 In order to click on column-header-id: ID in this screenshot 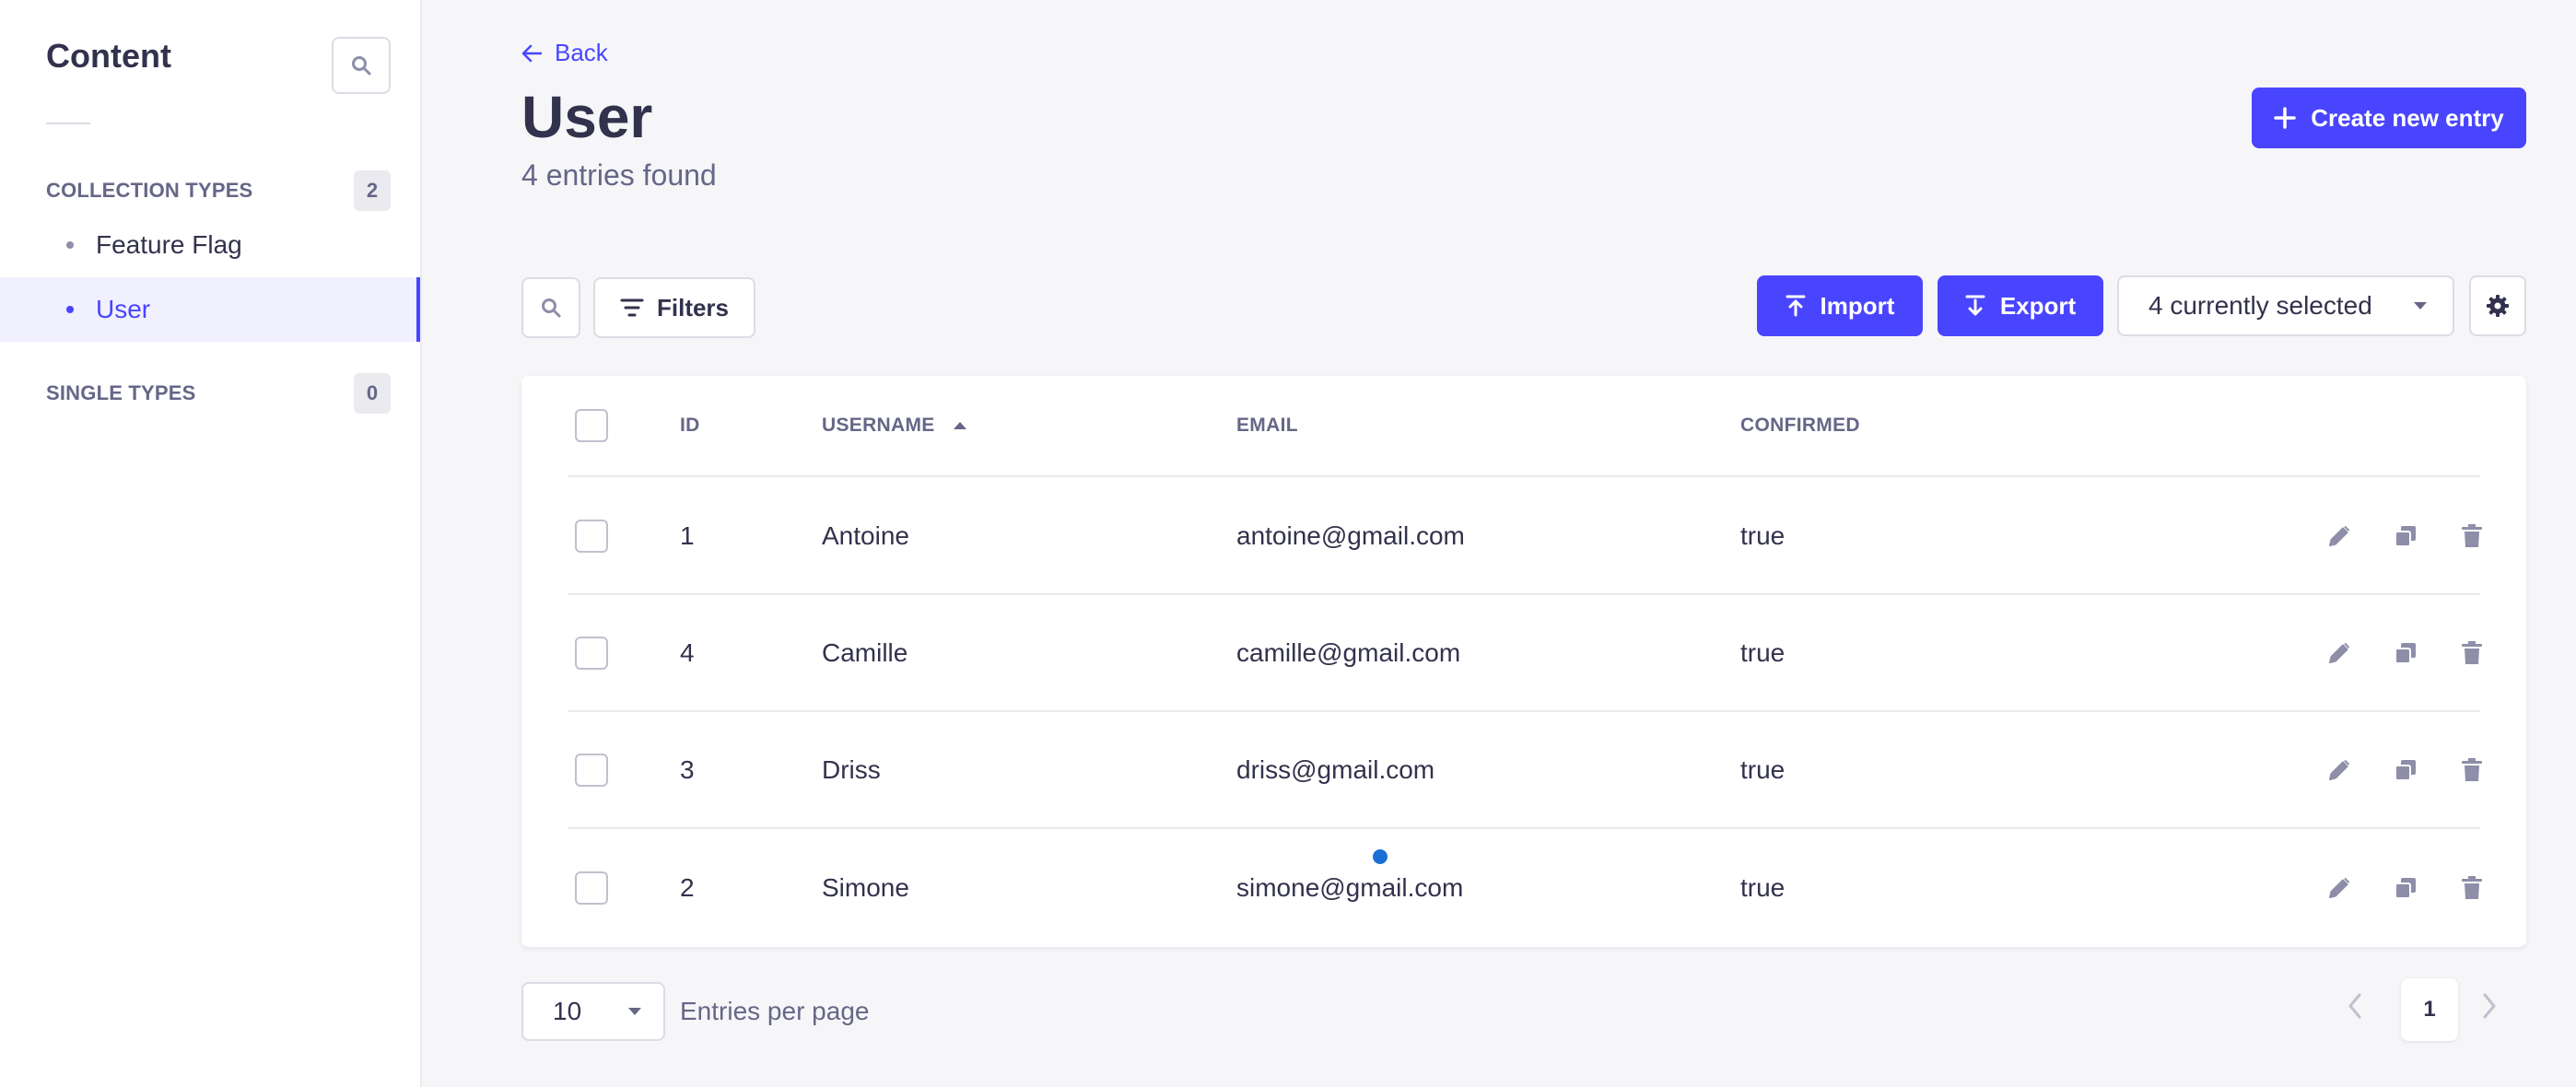, I will do `click(690, 426)`.